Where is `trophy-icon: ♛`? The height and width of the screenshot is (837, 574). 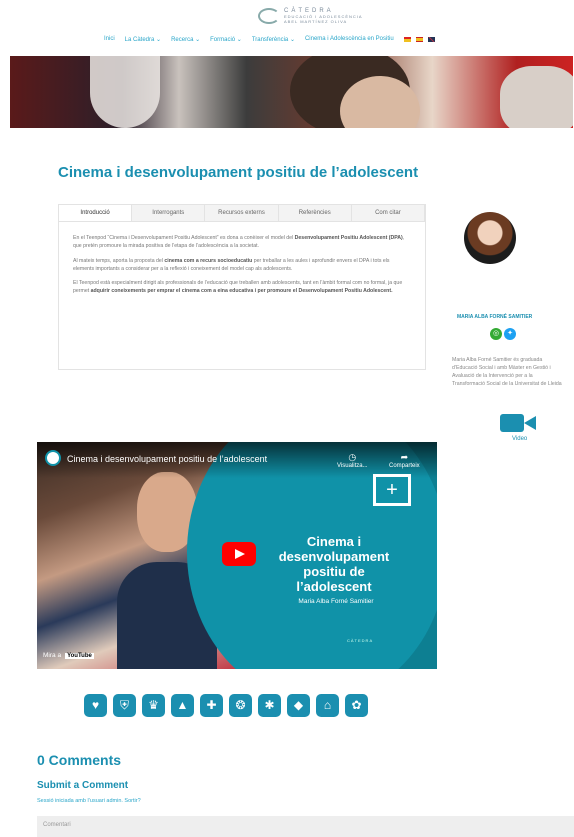 trophy-icon: ♛ is located at coordinates (153, 705).